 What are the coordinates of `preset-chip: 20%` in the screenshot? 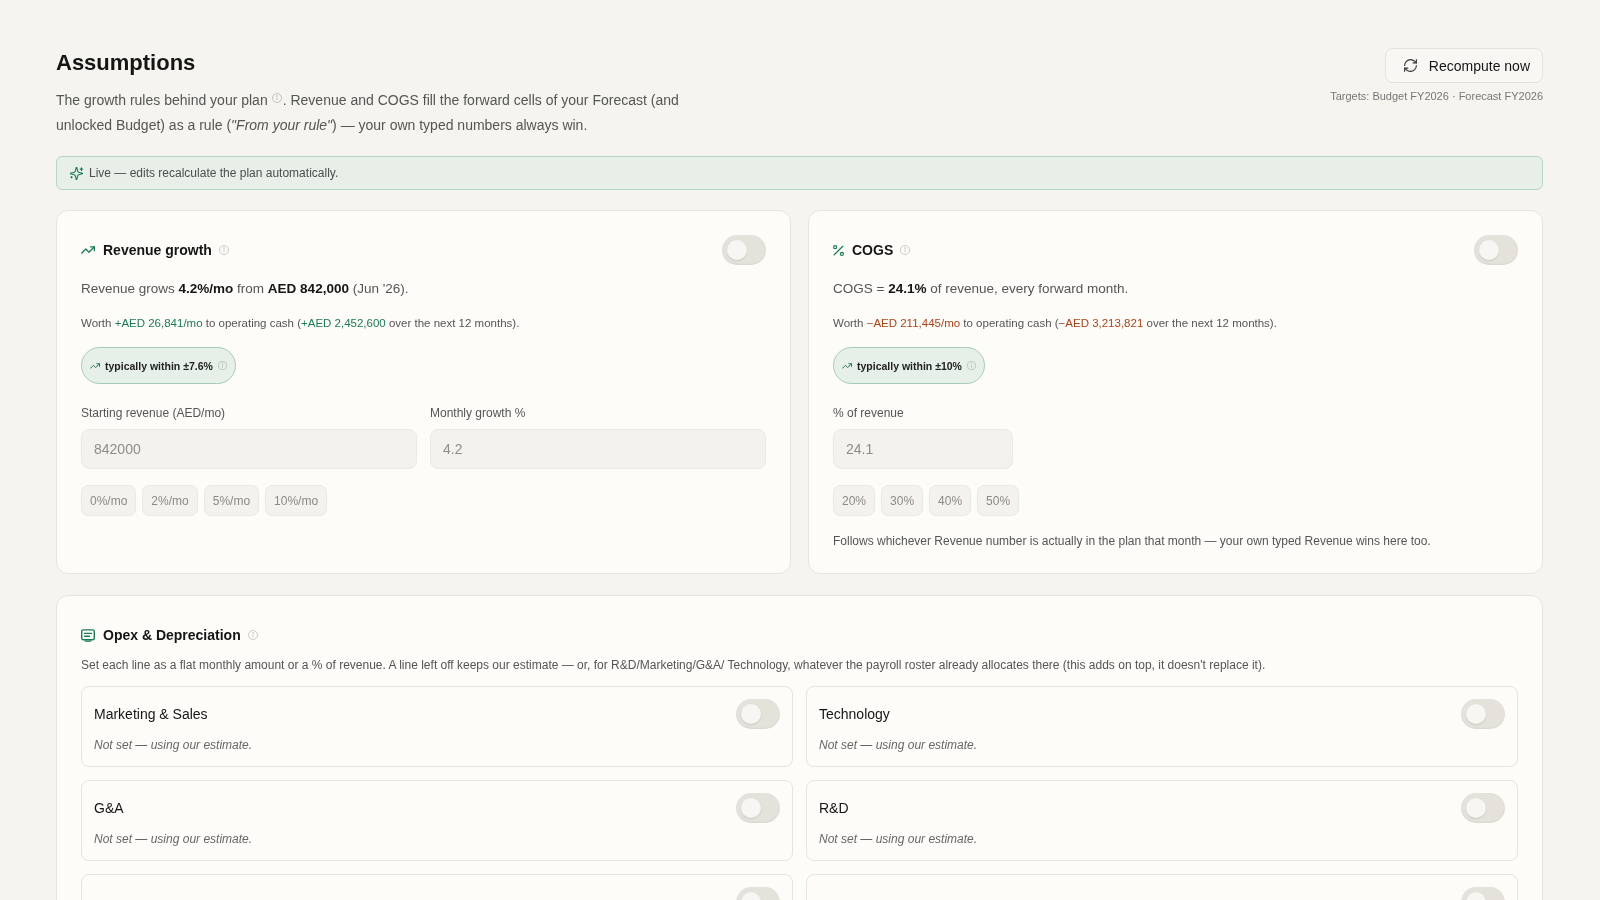 It's located at (854, 500).